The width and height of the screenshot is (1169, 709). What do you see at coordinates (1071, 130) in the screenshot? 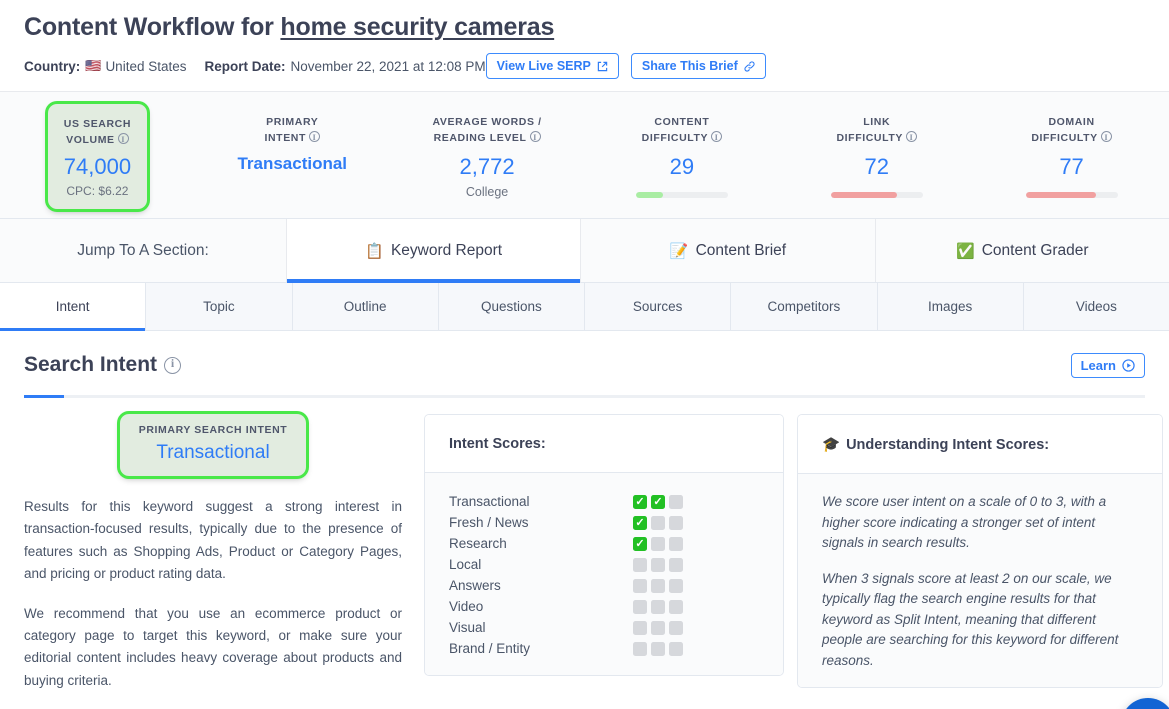
I see `metric-label: DOMAIN DIFFICULTY` at bounding box center [1071, 130].